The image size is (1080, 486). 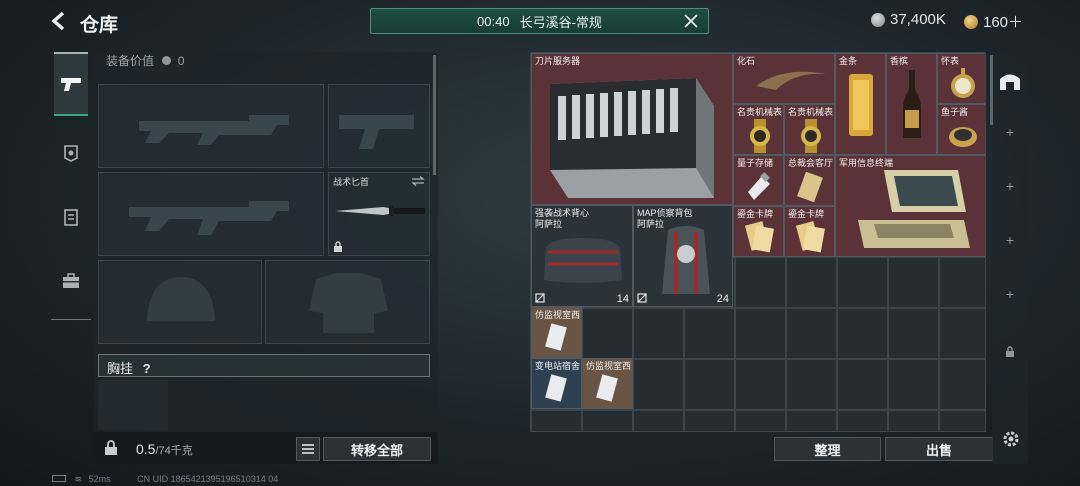 What do you see at coordinates (759, 186) in the screenshot?
I see `usb-drive-icon` at bounding box center [759, 186].